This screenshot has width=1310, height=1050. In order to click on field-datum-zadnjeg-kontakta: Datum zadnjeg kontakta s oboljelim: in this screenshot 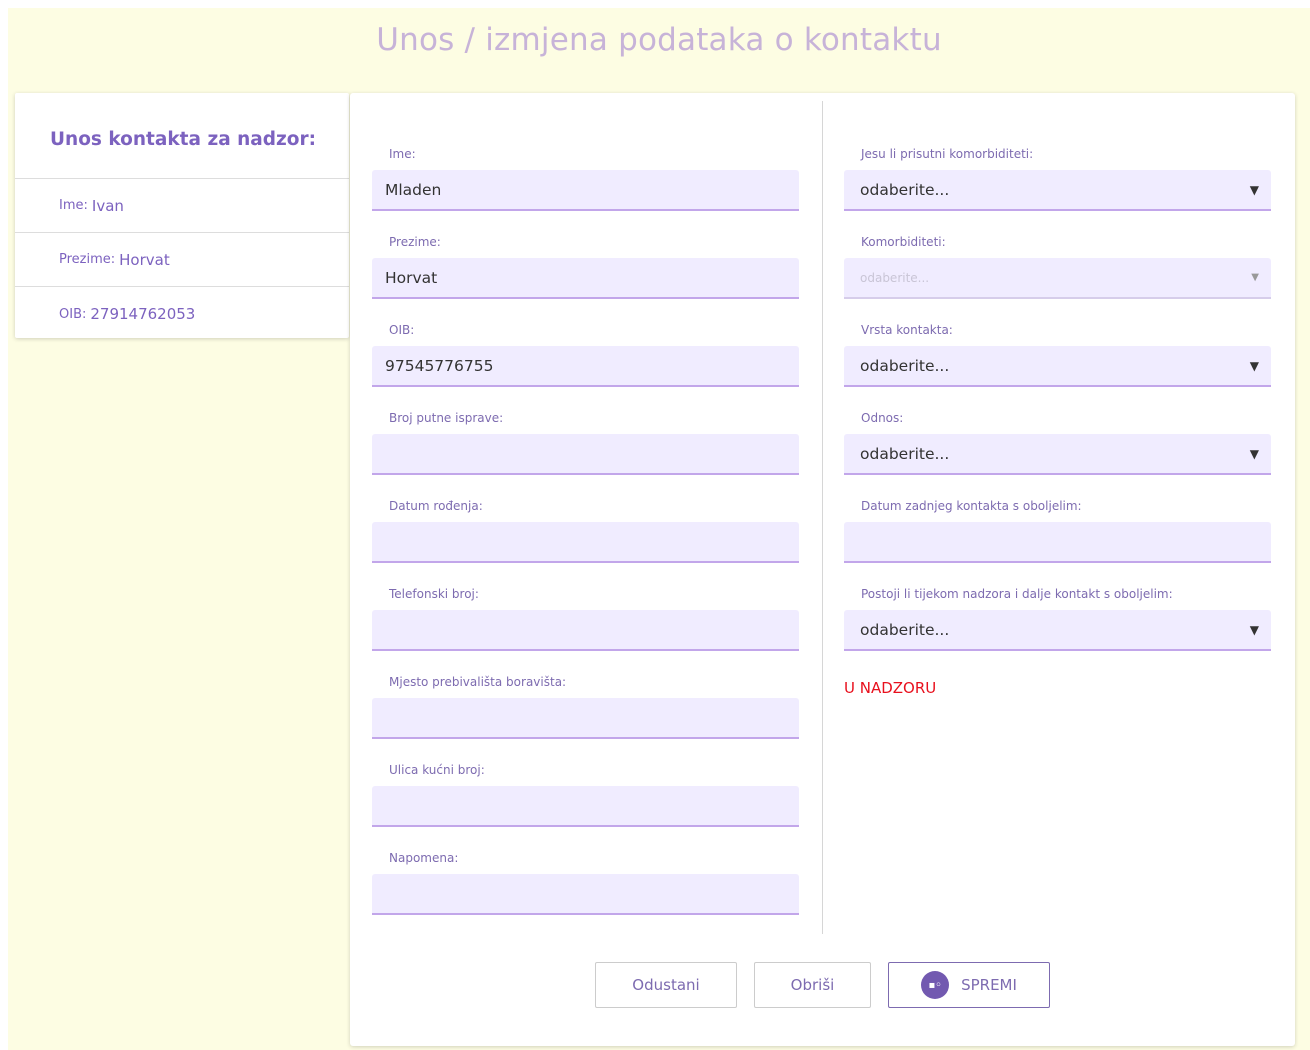, I will do `click(1057, 531)`.